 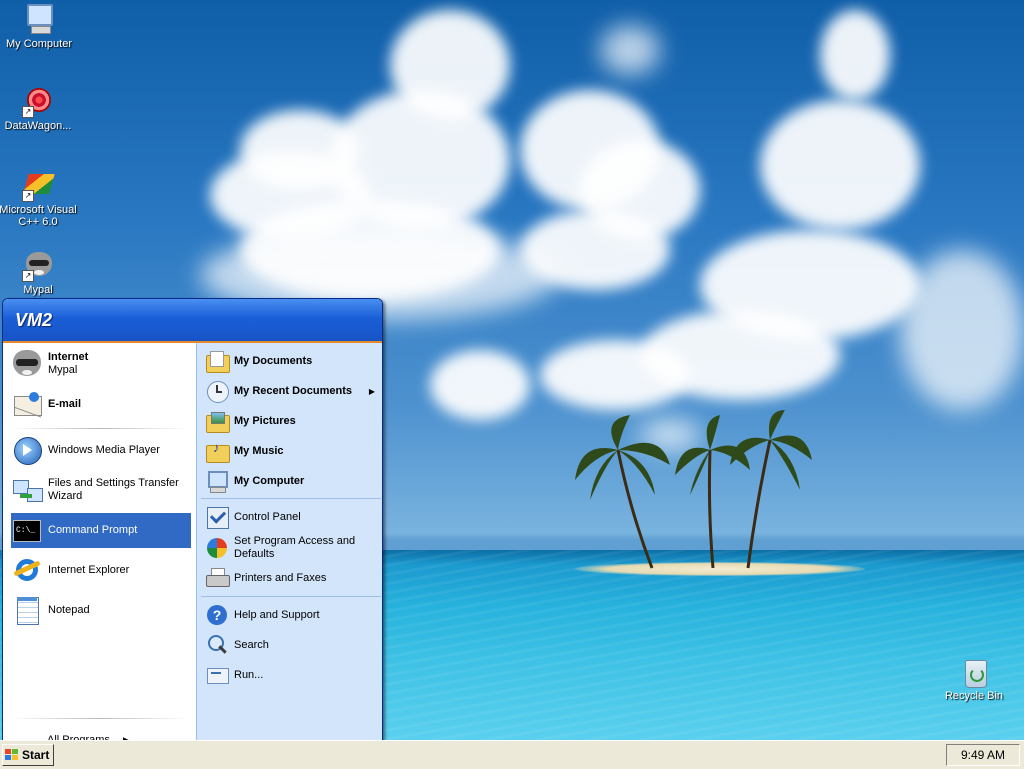 I want to click on place-label: My Pictures, so click(x=265, y=420).